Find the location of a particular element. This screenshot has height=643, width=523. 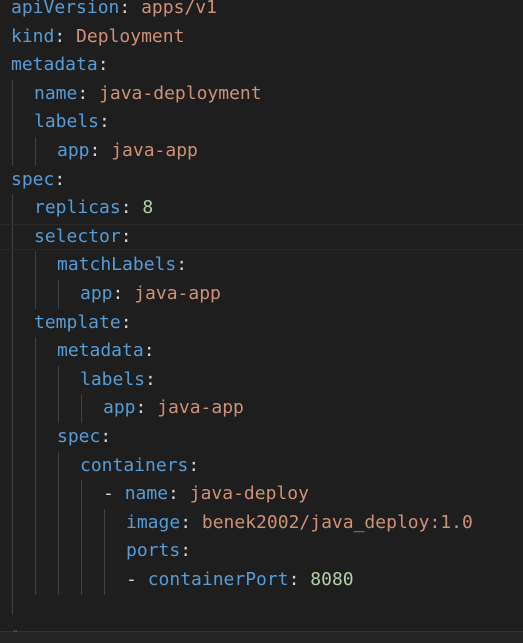

yaml-key: apiVersion is located at coordinates (65, 9).